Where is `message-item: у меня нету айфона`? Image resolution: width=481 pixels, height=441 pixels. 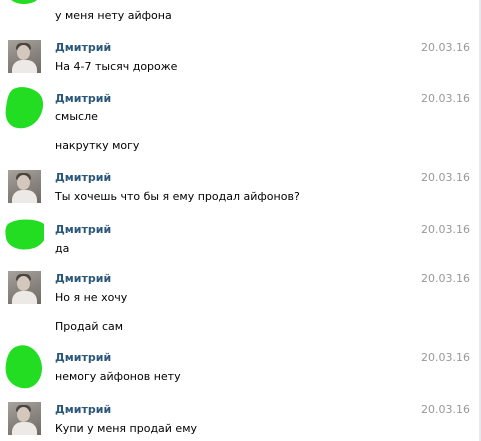 message-item: у меня нету айфона is located at coordinates (239, 15).